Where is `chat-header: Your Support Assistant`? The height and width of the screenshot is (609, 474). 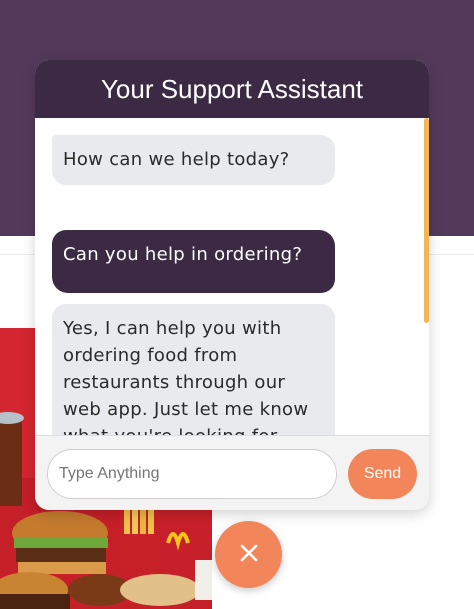
chat-header: Your Support Assistant is located at coordinates (232, 89).